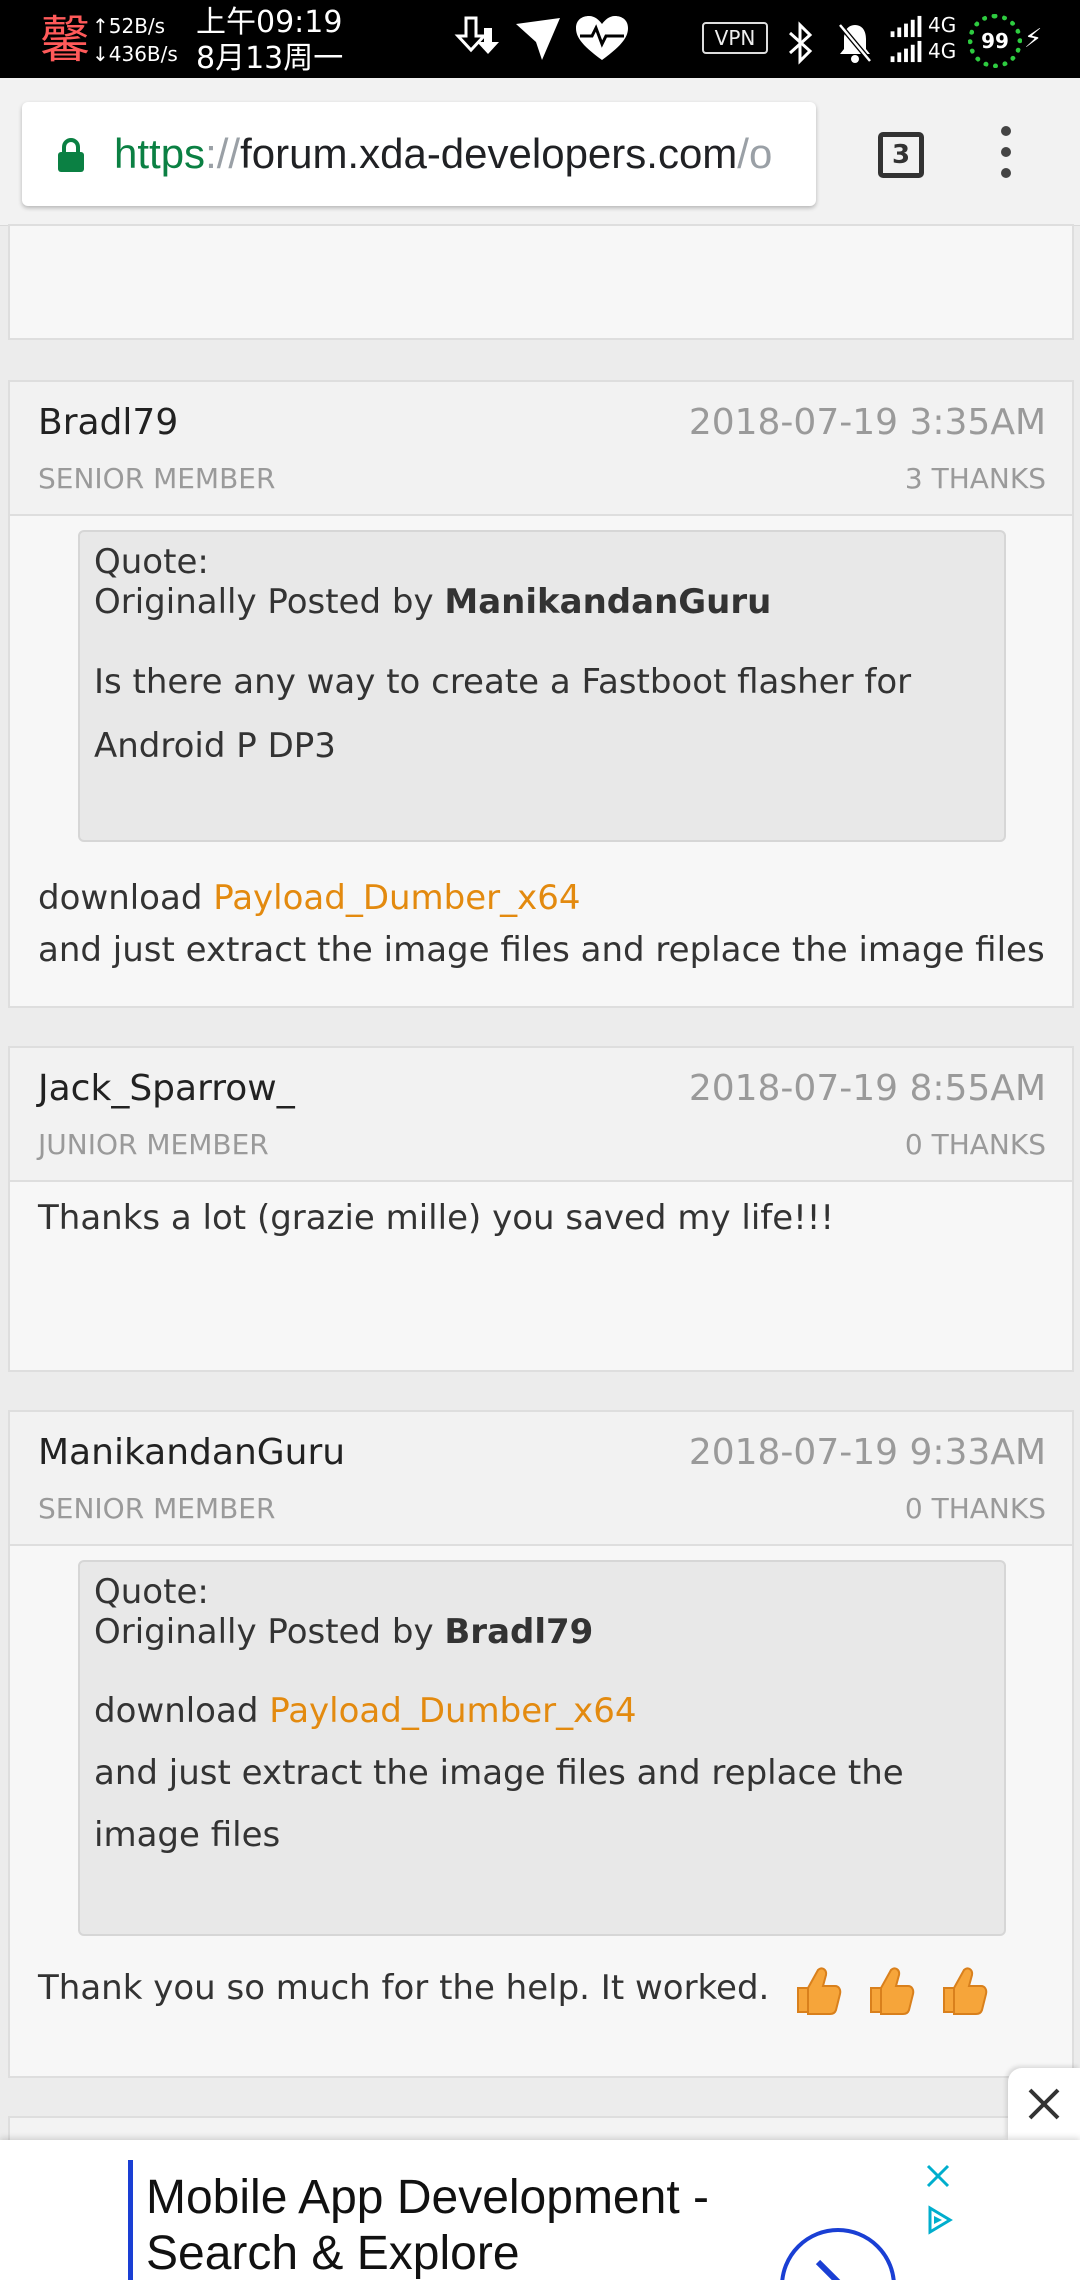 This screenshot has height=2280, width=1080. What do you see at coordinates (942, 38) in the screenshot?
I see `network-type: 4G 4G` at bounding box center [942, 38].